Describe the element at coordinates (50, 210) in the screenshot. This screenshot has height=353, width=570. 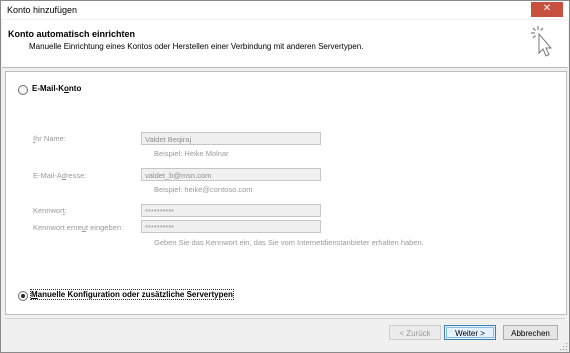
I see `password-label: Kennwort:` at that location.